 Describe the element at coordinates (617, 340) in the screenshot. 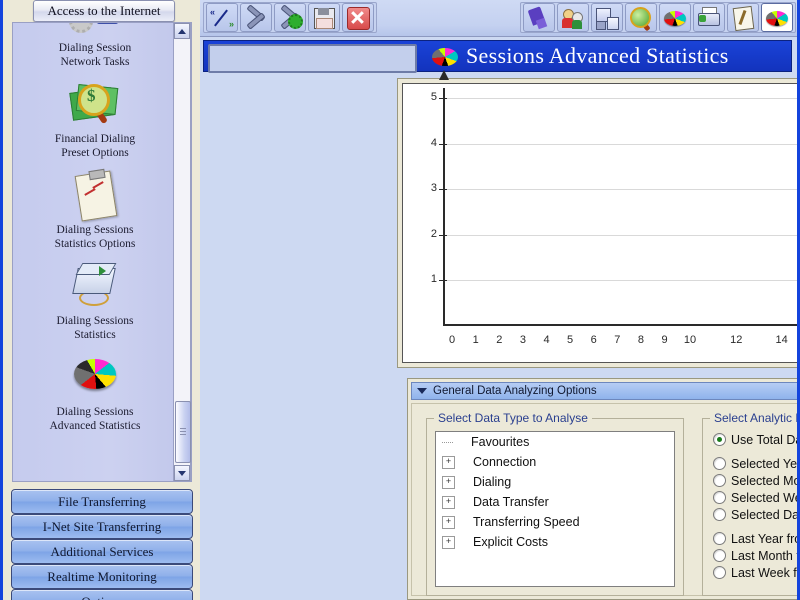

I see `x-tick-label: 7` at that location.